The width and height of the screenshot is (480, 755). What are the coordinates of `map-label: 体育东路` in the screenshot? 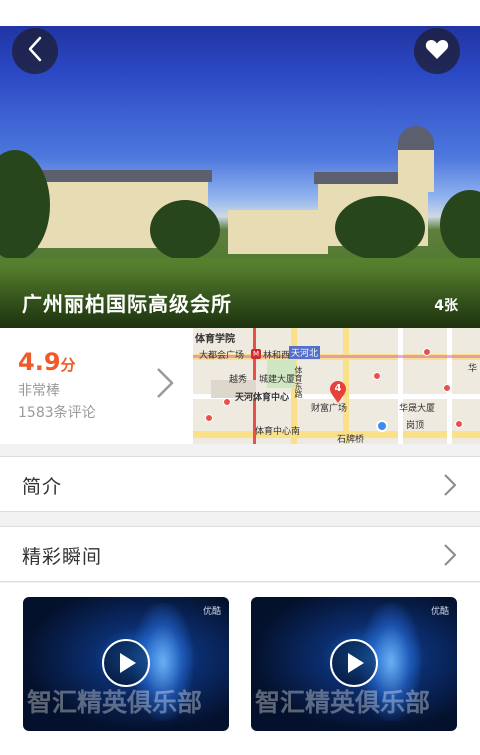 It's located at (298, 382).